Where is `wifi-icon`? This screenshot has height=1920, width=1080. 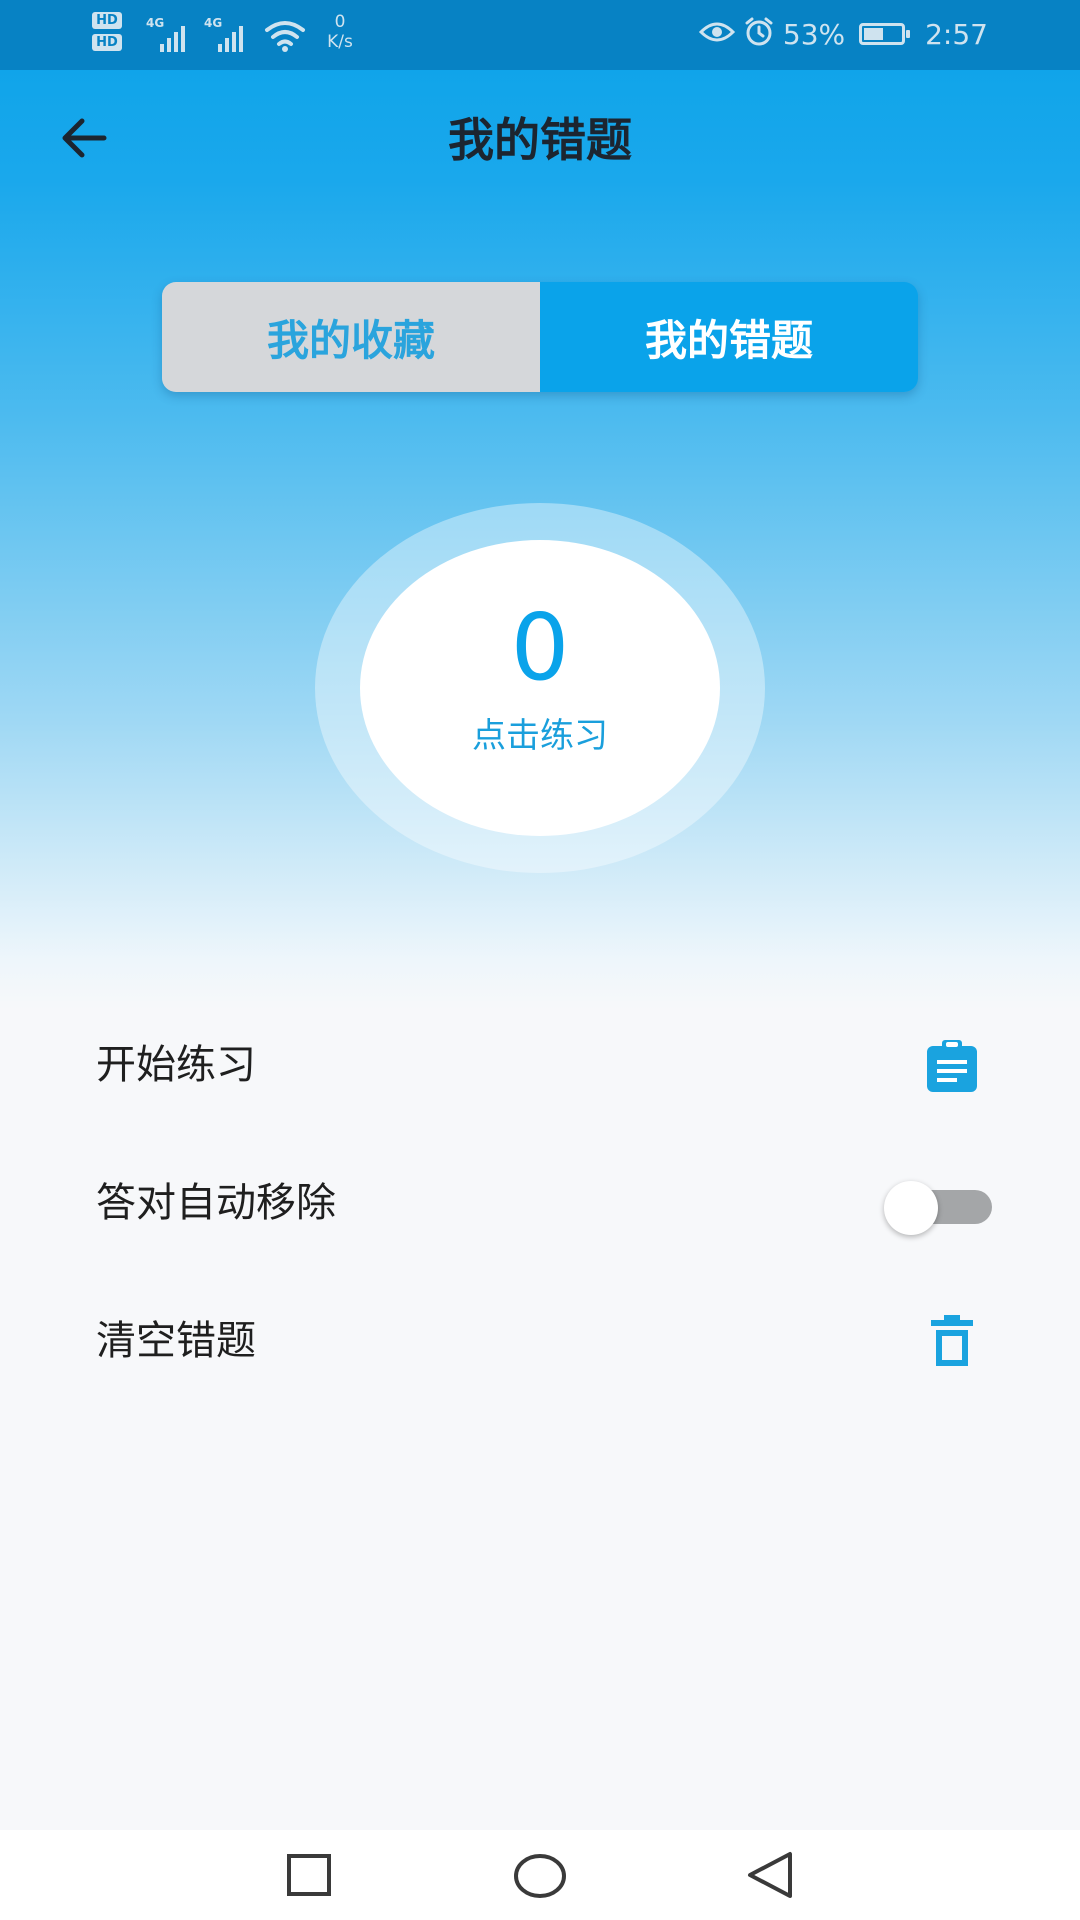 wifi-icon is located at coordinates (285, 35).